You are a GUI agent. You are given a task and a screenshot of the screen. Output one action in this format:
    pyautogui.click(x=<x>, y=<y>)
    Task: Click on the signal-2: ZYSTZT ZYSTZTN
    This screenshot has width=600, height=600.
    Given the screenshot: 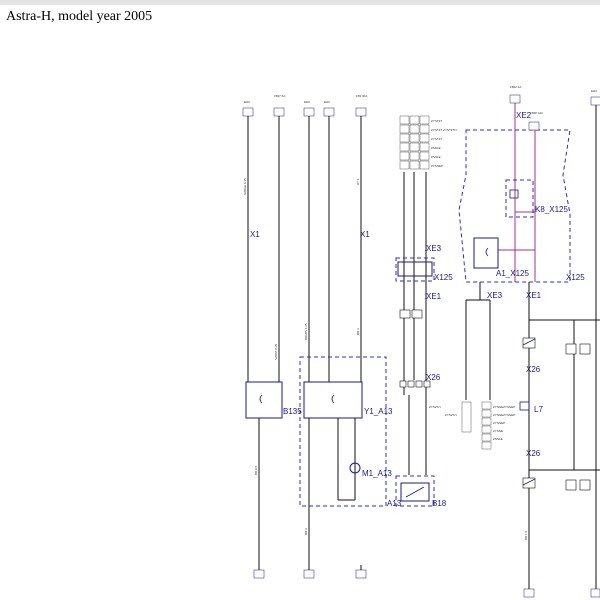 What is the action you would take?
    pyautogui.click(x=444, y=130)
    